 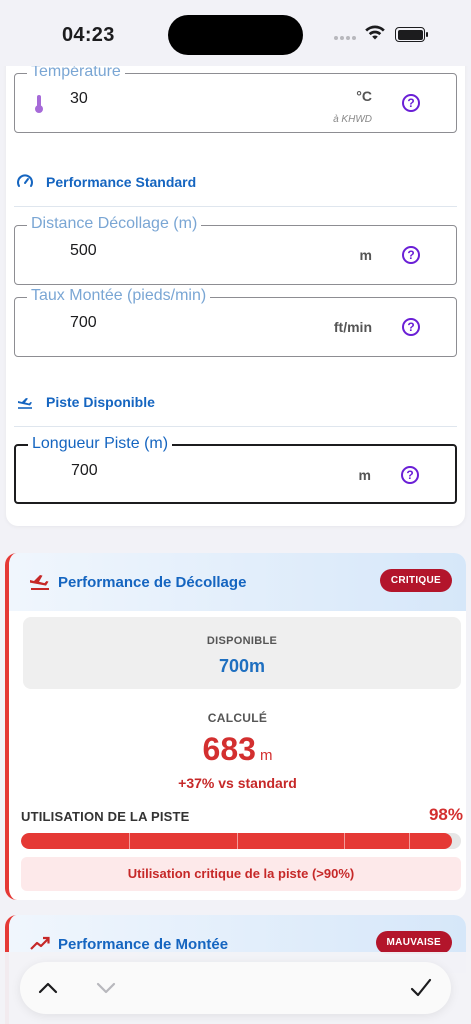 What do you see at coordinates (114, 224) in the screenshot?
I see `takeoff-distance-label: Distance Décollage (m)` at bounding box center [114, 224].